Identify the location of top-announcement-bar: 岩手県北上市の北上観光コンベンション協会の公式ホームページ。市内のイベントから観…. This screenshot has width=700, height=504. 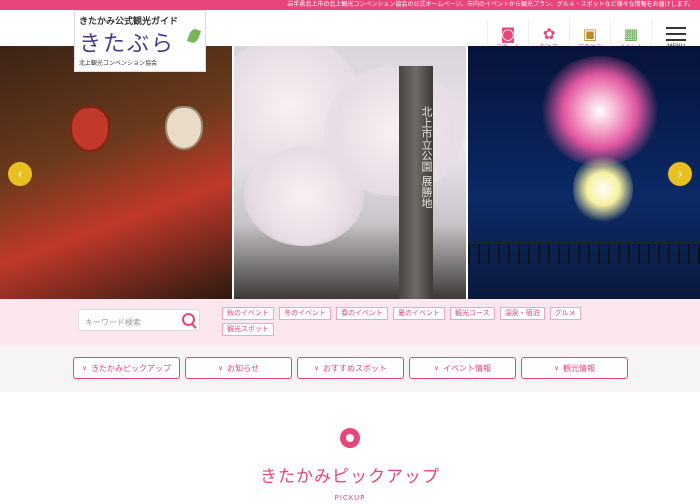
(350, 5).